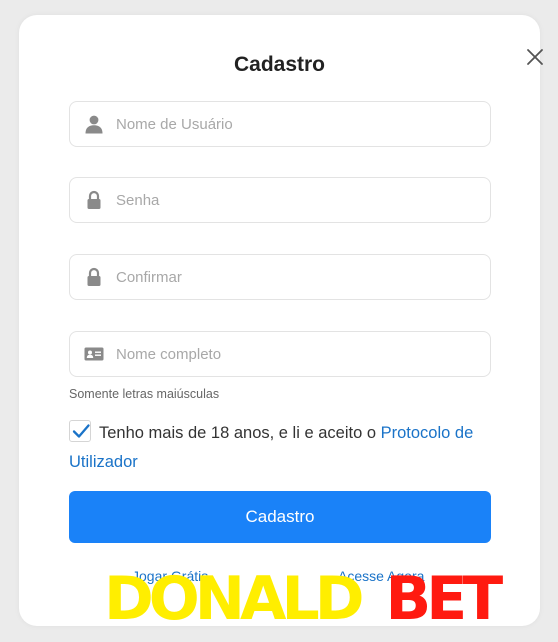 The image size is (558, 642). What do you see at coordinates (144, 394) in the screenshot?
I see `fullname-hint: Somente letras maiúsculas` at bounding box center [144, 394].